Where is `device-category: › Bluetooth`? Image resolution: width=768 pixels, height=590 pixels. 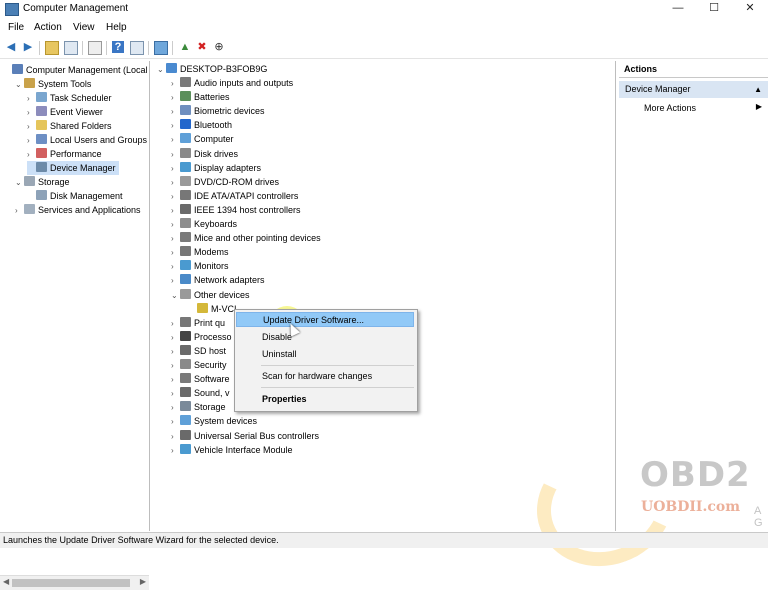
device-category: › Bluetooth is located at coordinates (201, 125).